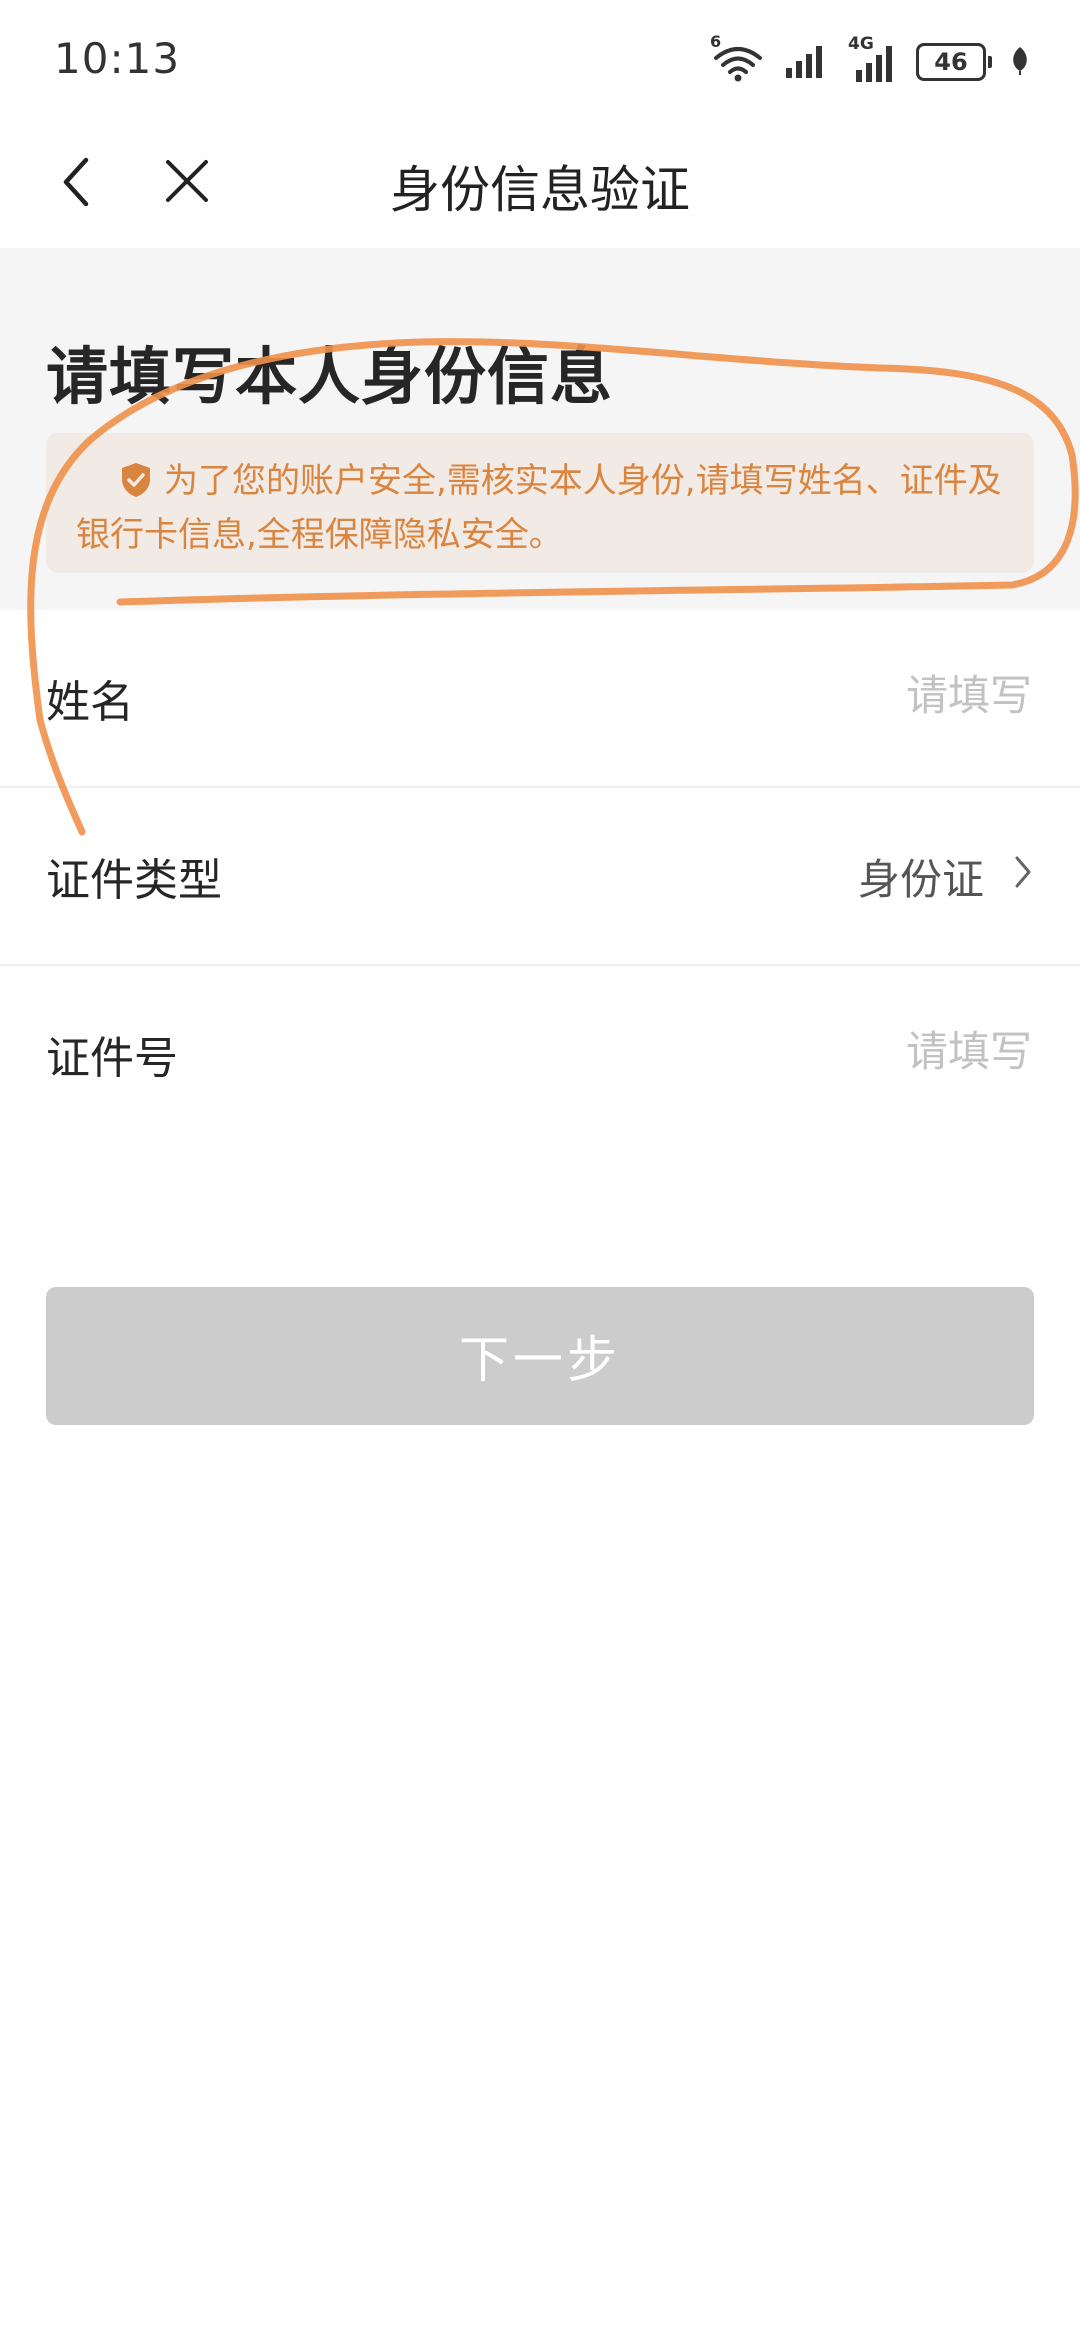  I want to click on id-number-input, so click(782, 1051).